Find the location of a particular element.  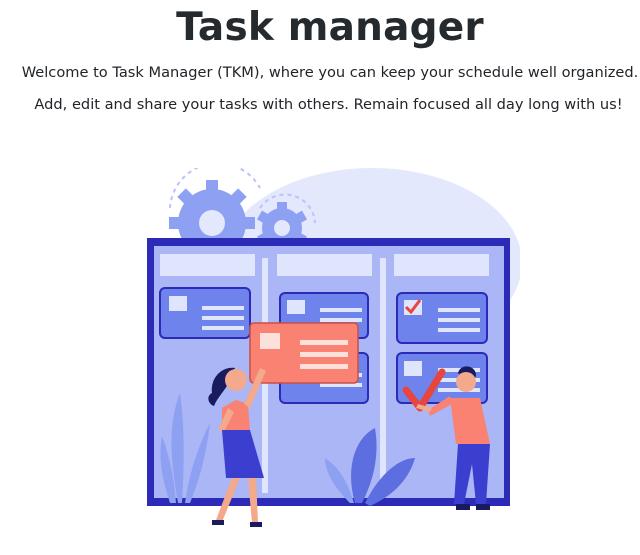

task-card is located at coordinates (205, 313).